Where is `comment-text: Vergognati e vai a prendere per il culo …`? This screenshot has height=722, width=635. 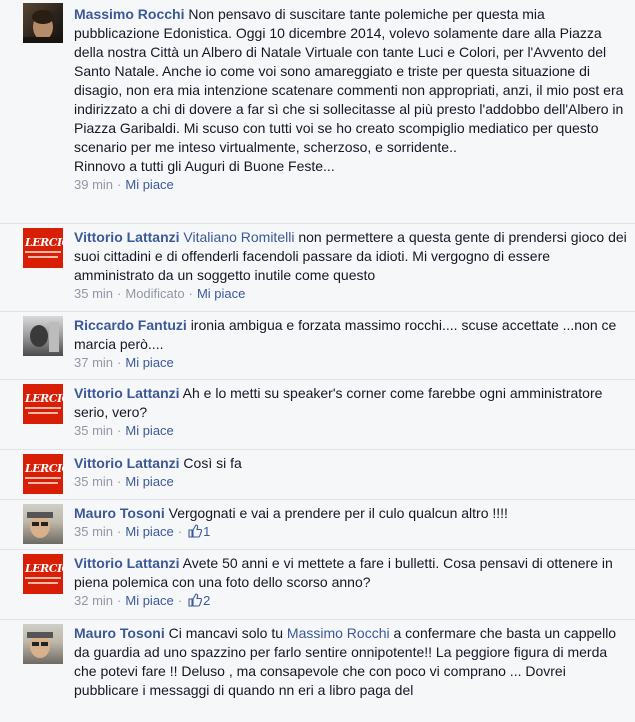 comment-text: Vergognati e vai a prendere per il culo … is located at coordinates (338, 513).